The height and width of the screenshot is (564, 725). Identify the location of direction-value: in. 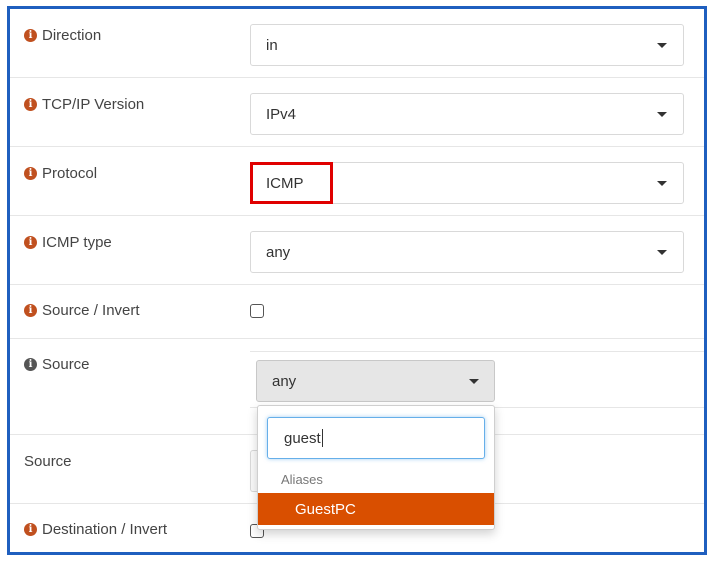
(272, 45).